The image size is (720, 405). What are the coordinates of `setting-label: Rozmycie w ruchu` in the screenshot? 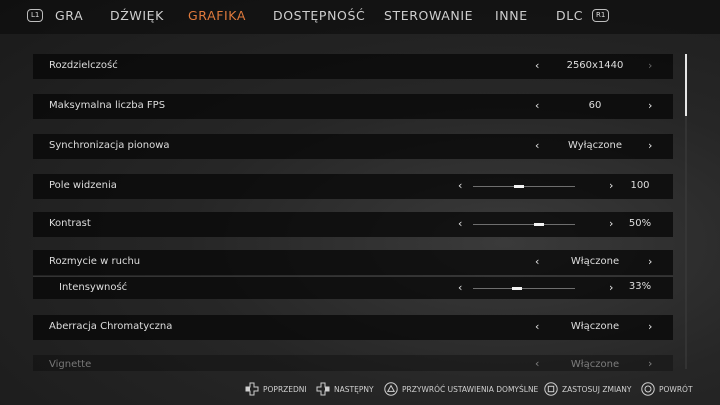 It's located at (95, 261).